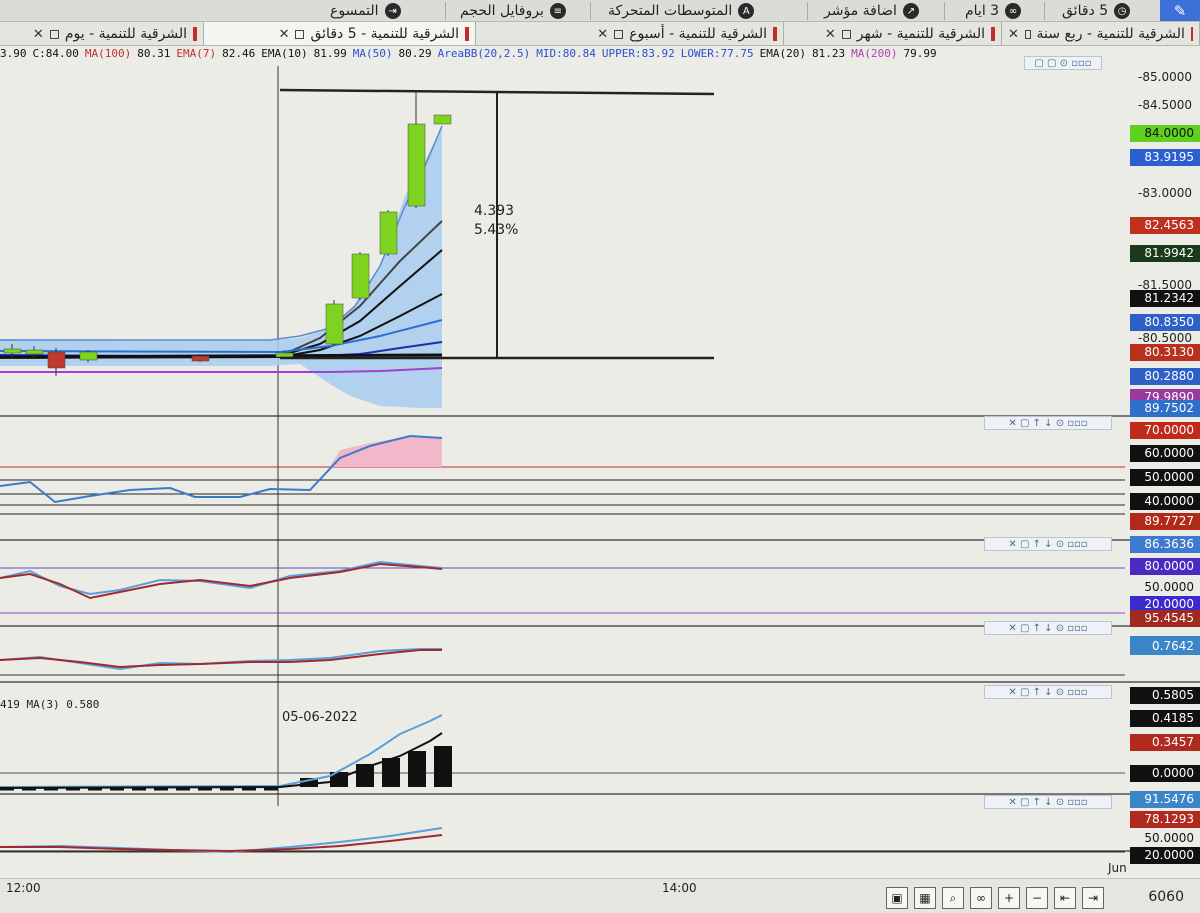 The height and width of the screenshot is (913, 1200). I want to click on price_tags-tag: 80.8350, so click(1165, 322).